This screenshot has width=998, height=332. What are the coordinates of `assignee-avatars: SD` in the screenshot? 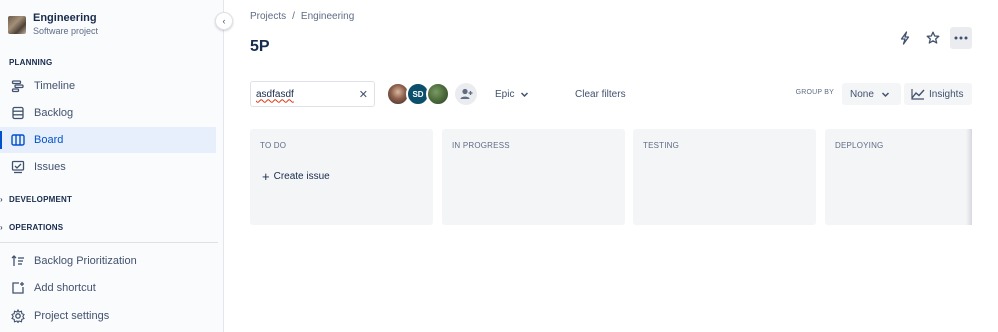 It's located at (418, 94).